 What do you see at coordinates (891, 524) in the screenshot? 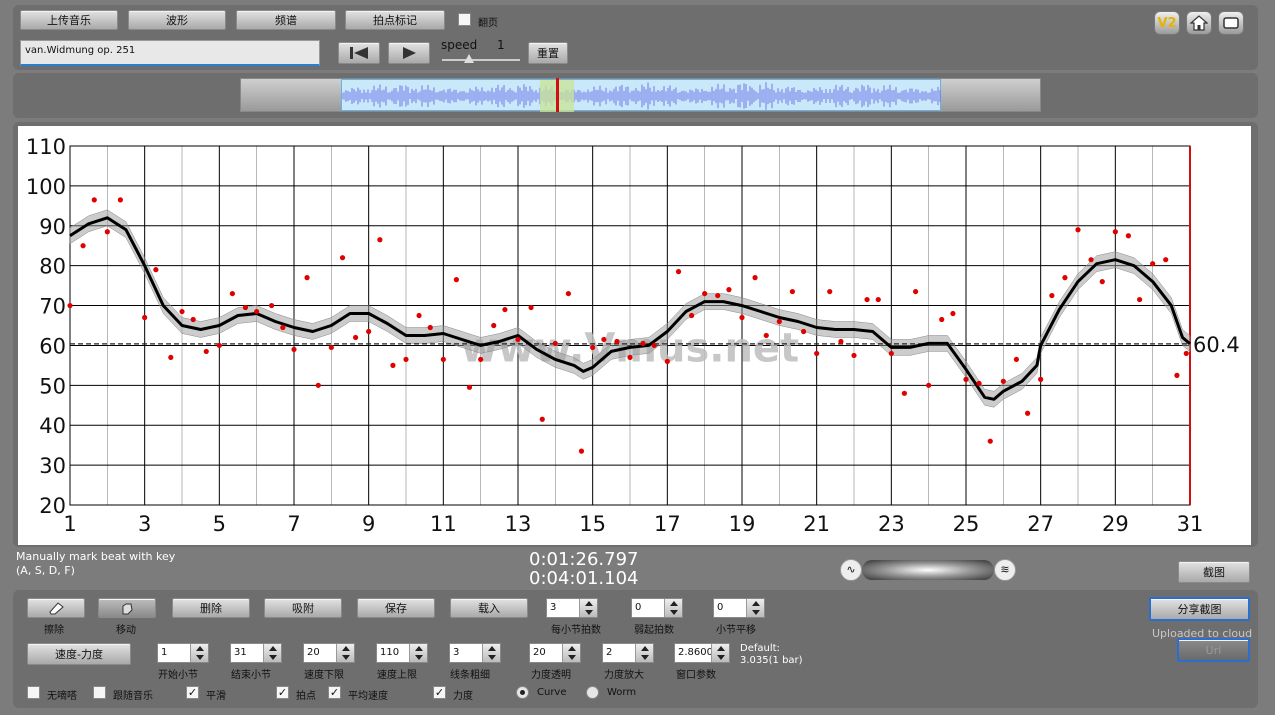
I see `x-tick-label: 23` at bounding box center [891, 524].